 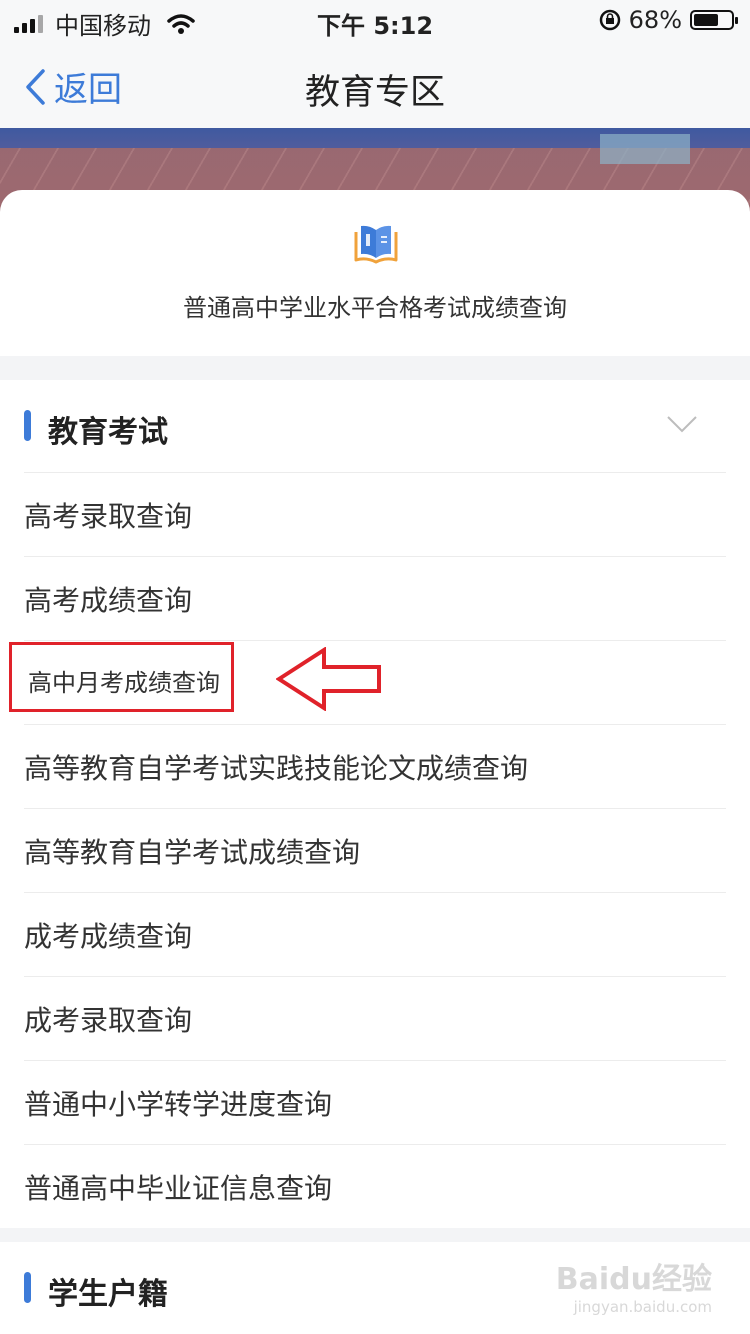 What do you see at coordinates (375, 1018) in the screenshot?
I see `list-item: 成考录取查询` at bounding box center [375, 1018].